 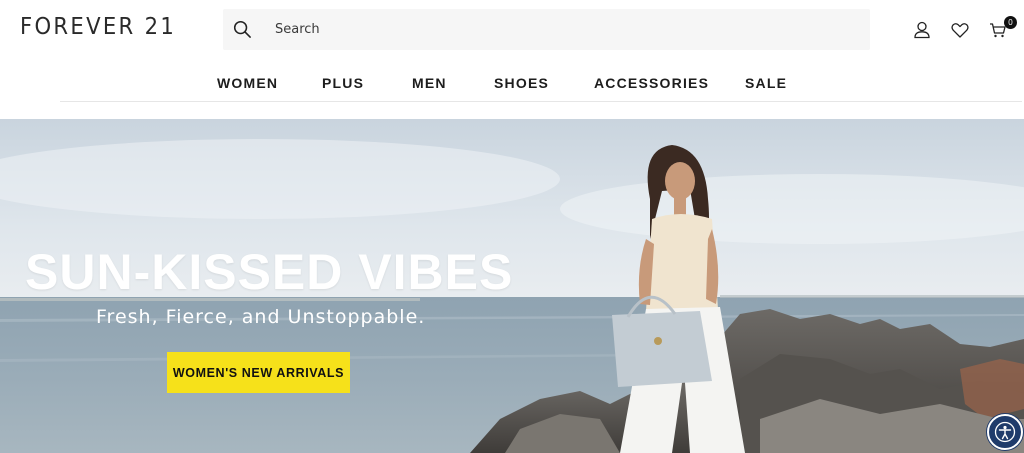 I want to click on nav-item-men: MEN, so click(x=429, y=83).